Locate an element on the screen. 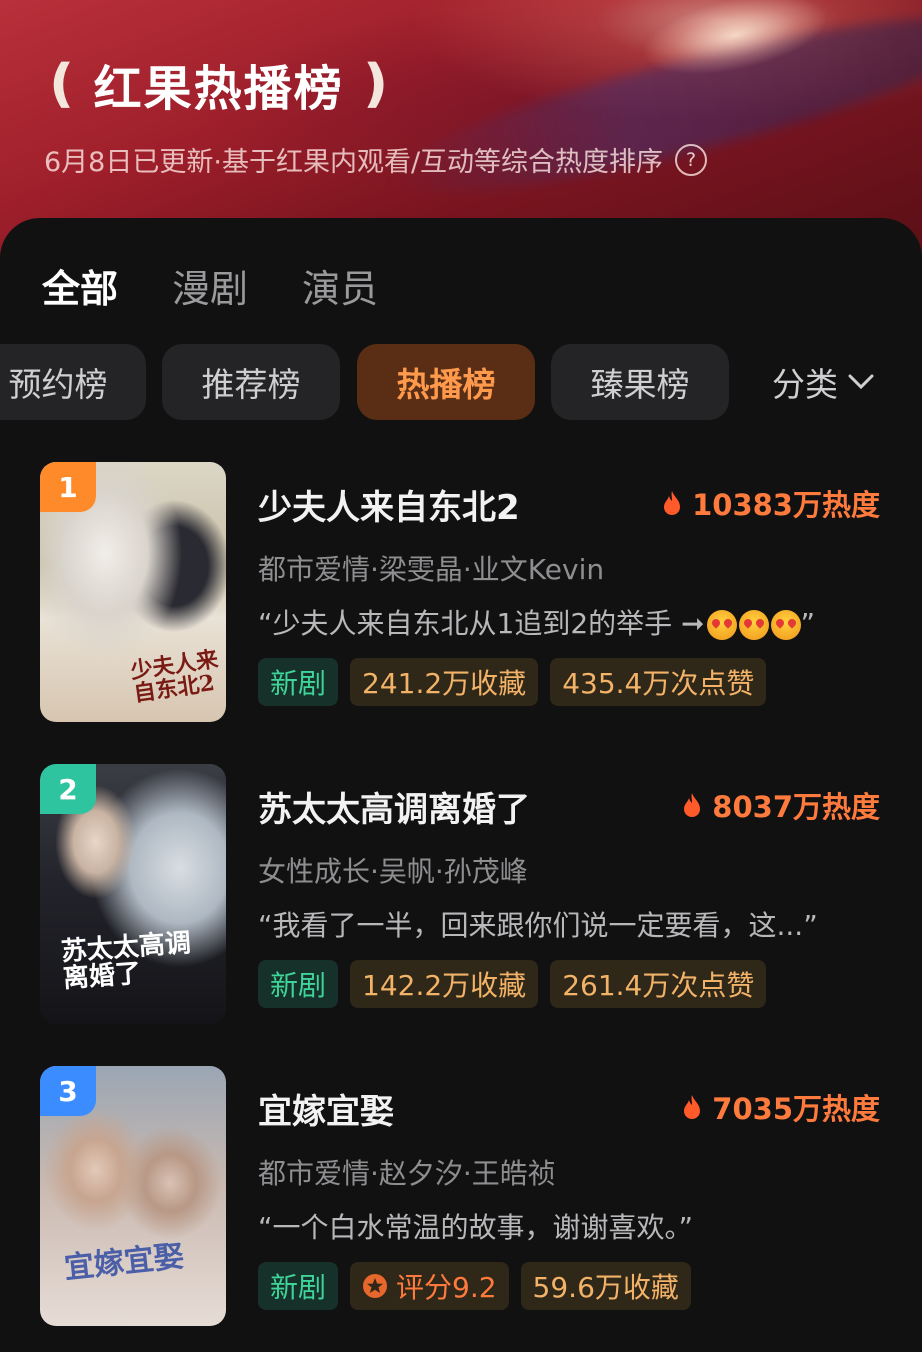  comment-close-quote: ” is located at coordinates (808, 623).